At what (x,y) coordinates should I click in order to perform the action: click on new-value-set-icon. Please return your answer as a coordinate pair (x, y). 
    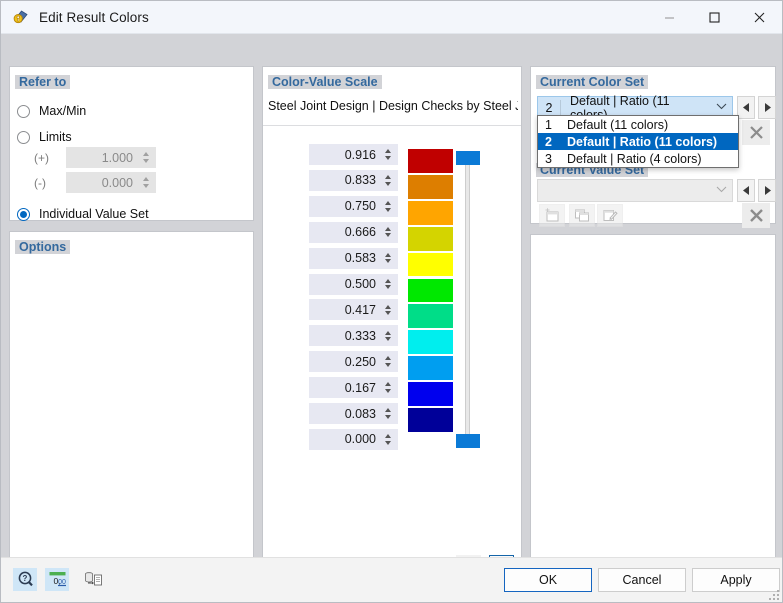
    Looking at the image, I should click on (552, 215).